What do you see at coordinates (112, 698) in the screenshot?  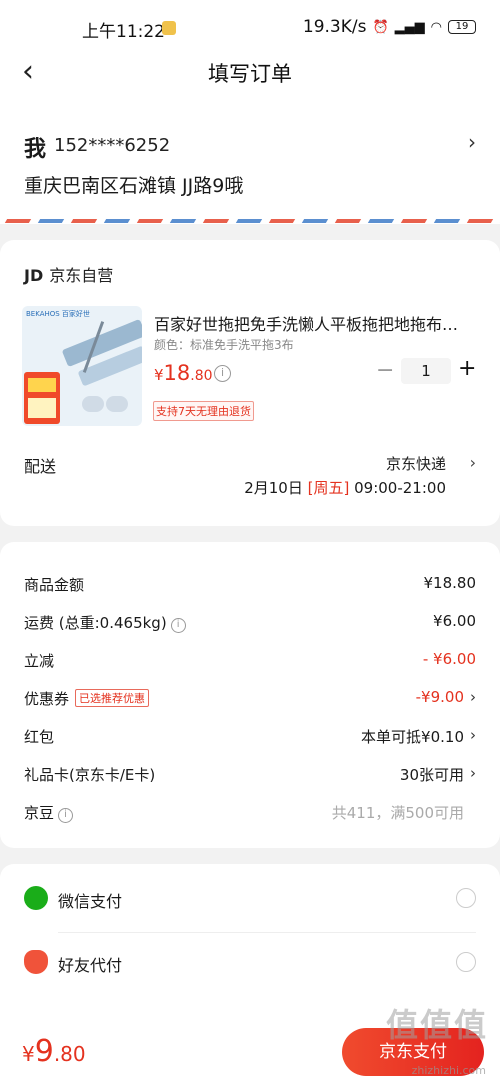 I see `coupon-tag: 已选推荐优惠` at bounding box center [112, 698].